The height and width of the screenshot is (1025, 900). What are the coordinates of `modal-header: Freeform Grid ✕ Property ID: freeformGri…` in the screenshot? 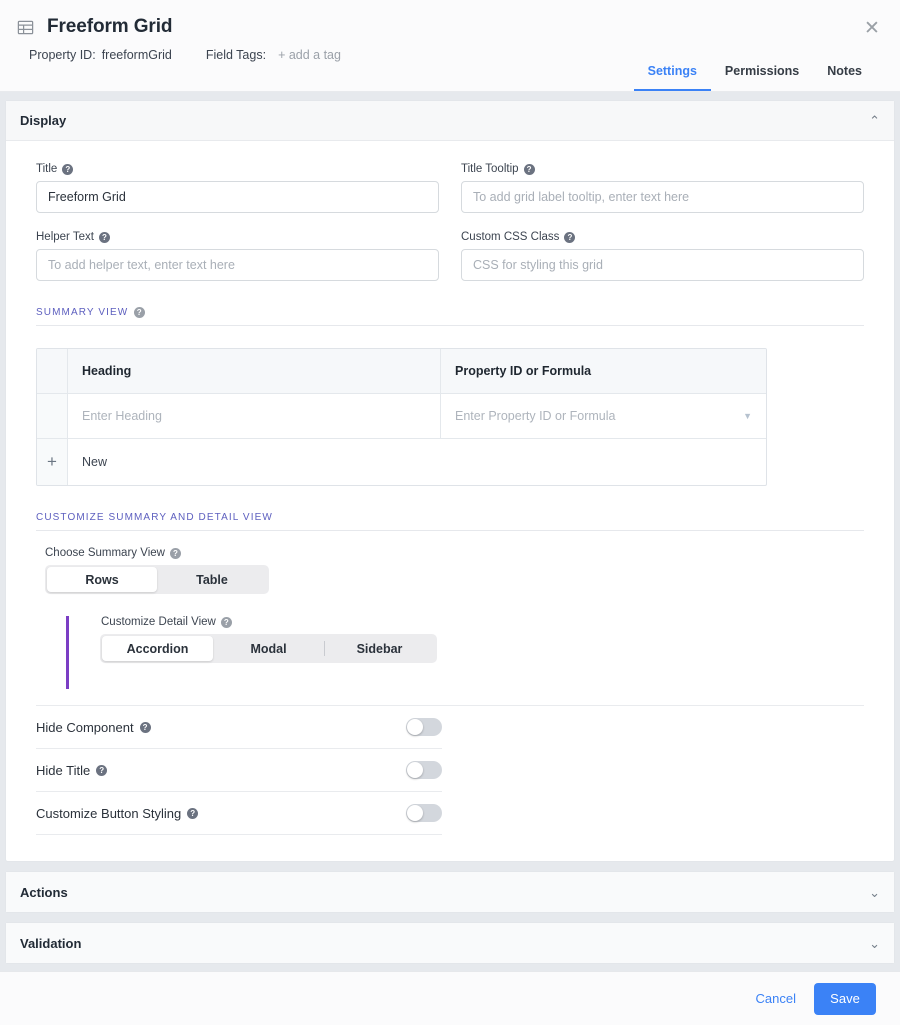 It's located at (450, 46).